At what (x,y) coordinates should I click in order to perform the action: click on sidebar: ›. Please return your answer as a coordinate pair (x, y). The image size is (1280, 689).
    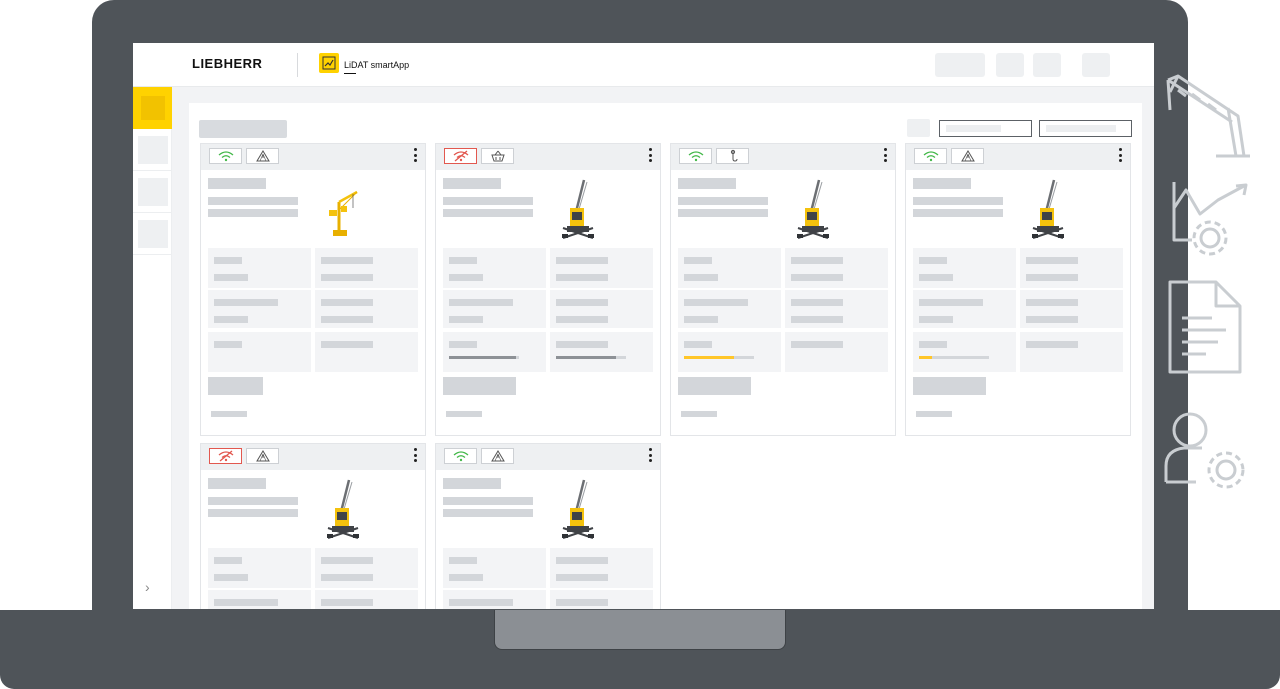
    Looking at the image, I should click on (152, 348).